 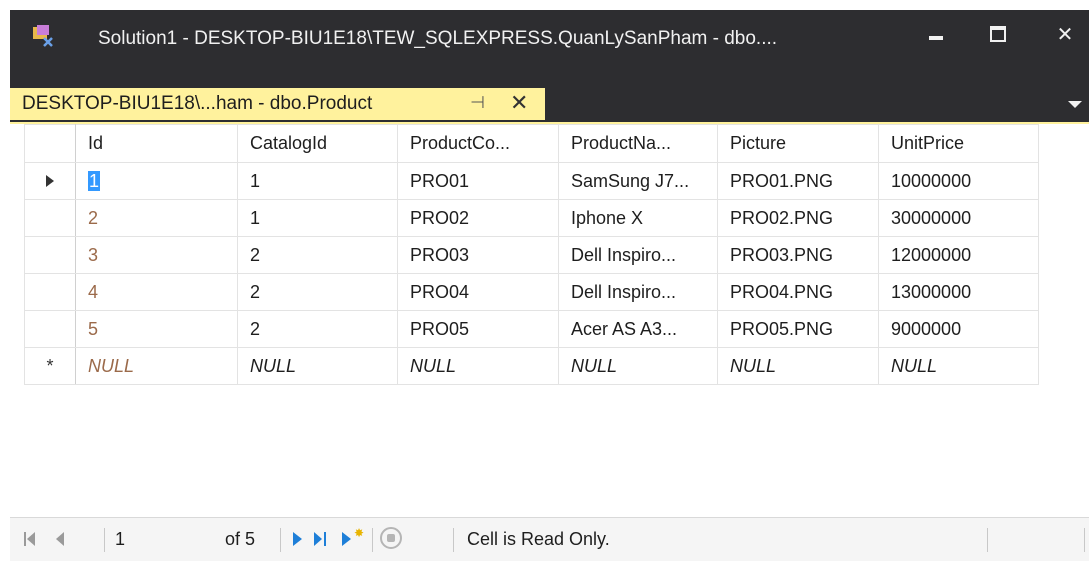 What do you see at coordinates (549, 104) in the screenshot?
I see `document-tab-strip: DESKTOP-BIU1E18\...ham - dbo.Product ⊣ ✕` at bounding box center [549, 104].